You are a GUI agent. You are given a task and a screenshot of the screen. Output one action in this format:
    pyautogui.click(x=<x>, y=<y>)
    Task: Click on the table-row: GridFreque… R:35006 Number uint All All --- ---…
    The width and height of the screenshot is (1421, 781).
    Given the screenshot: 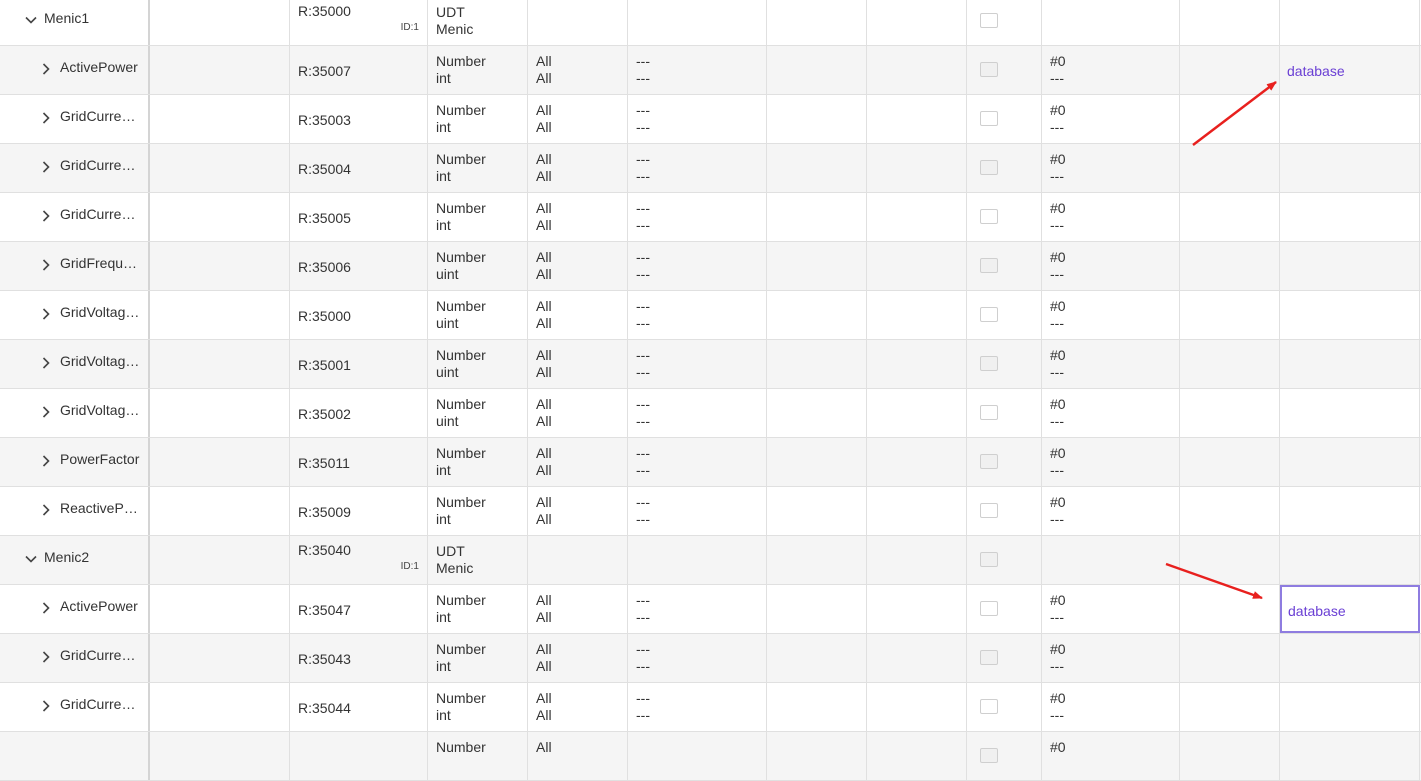 What is the action you would take?
    pyautogui.click(x=710, y=266)
    